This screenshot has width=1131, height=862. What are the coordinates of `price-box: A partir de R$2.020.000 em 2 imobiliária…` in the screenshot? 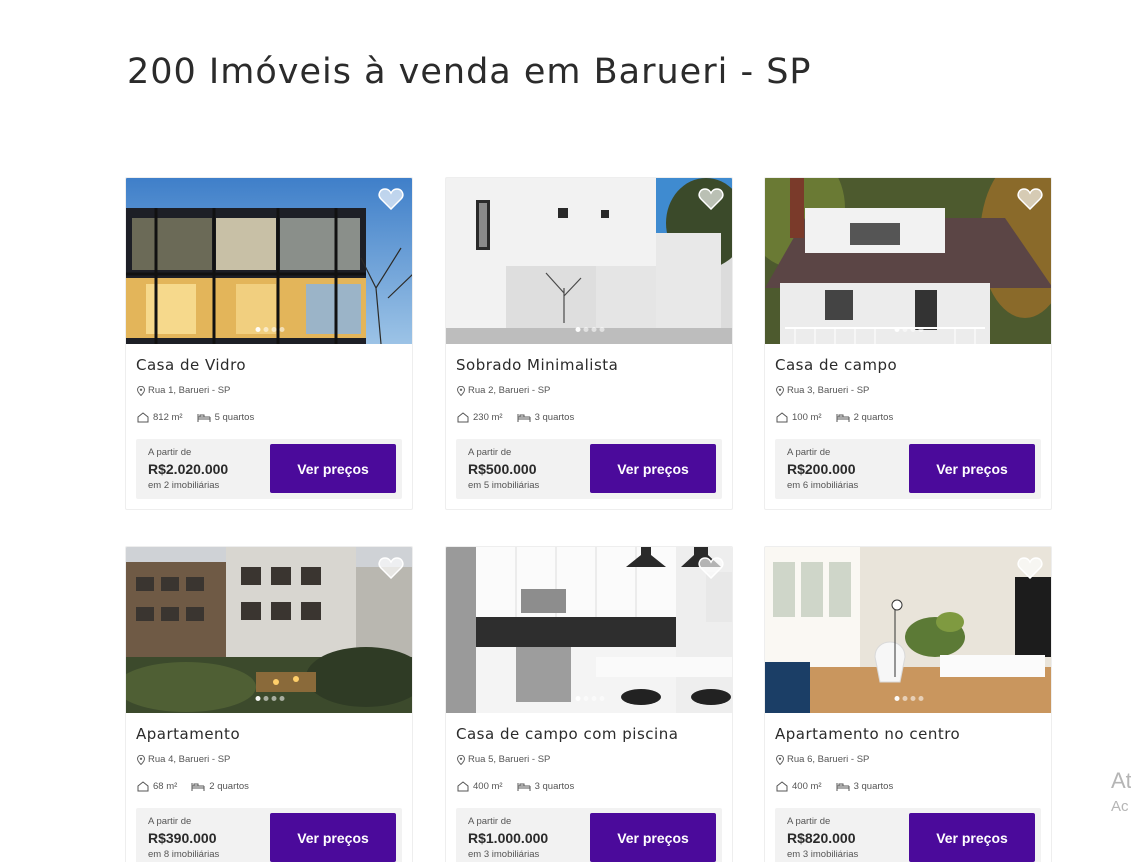 It's located at (269, 469).